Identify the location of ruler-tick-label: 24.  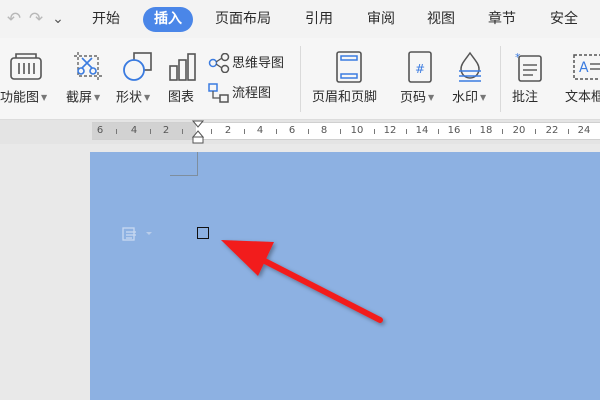
(584, 130).